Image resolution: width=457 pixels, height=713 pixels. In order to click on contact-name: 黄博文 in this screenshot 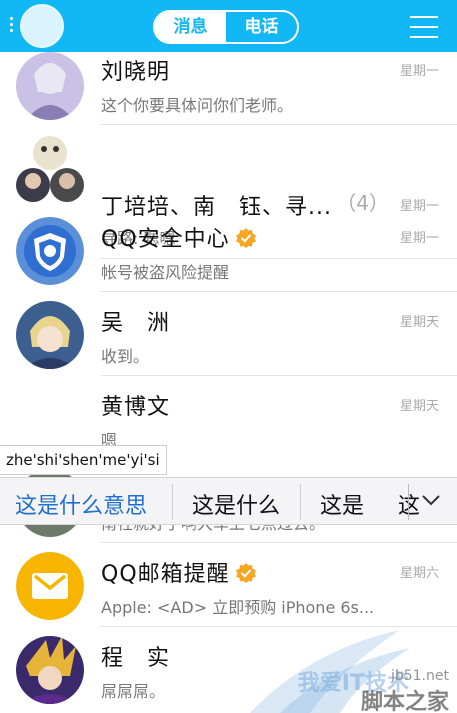, I will do `click(136, 407)`.